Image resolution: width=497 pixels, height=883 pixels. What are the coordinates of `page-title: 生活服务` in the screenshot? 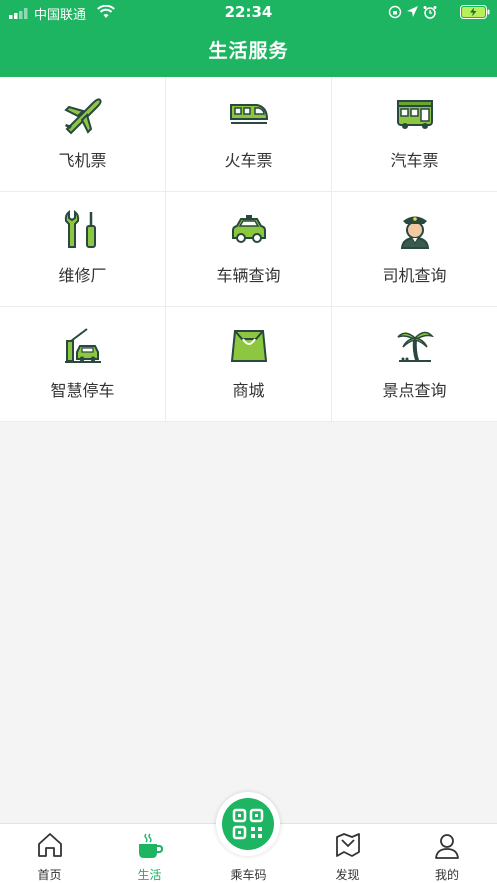 It's located at (248, 51).